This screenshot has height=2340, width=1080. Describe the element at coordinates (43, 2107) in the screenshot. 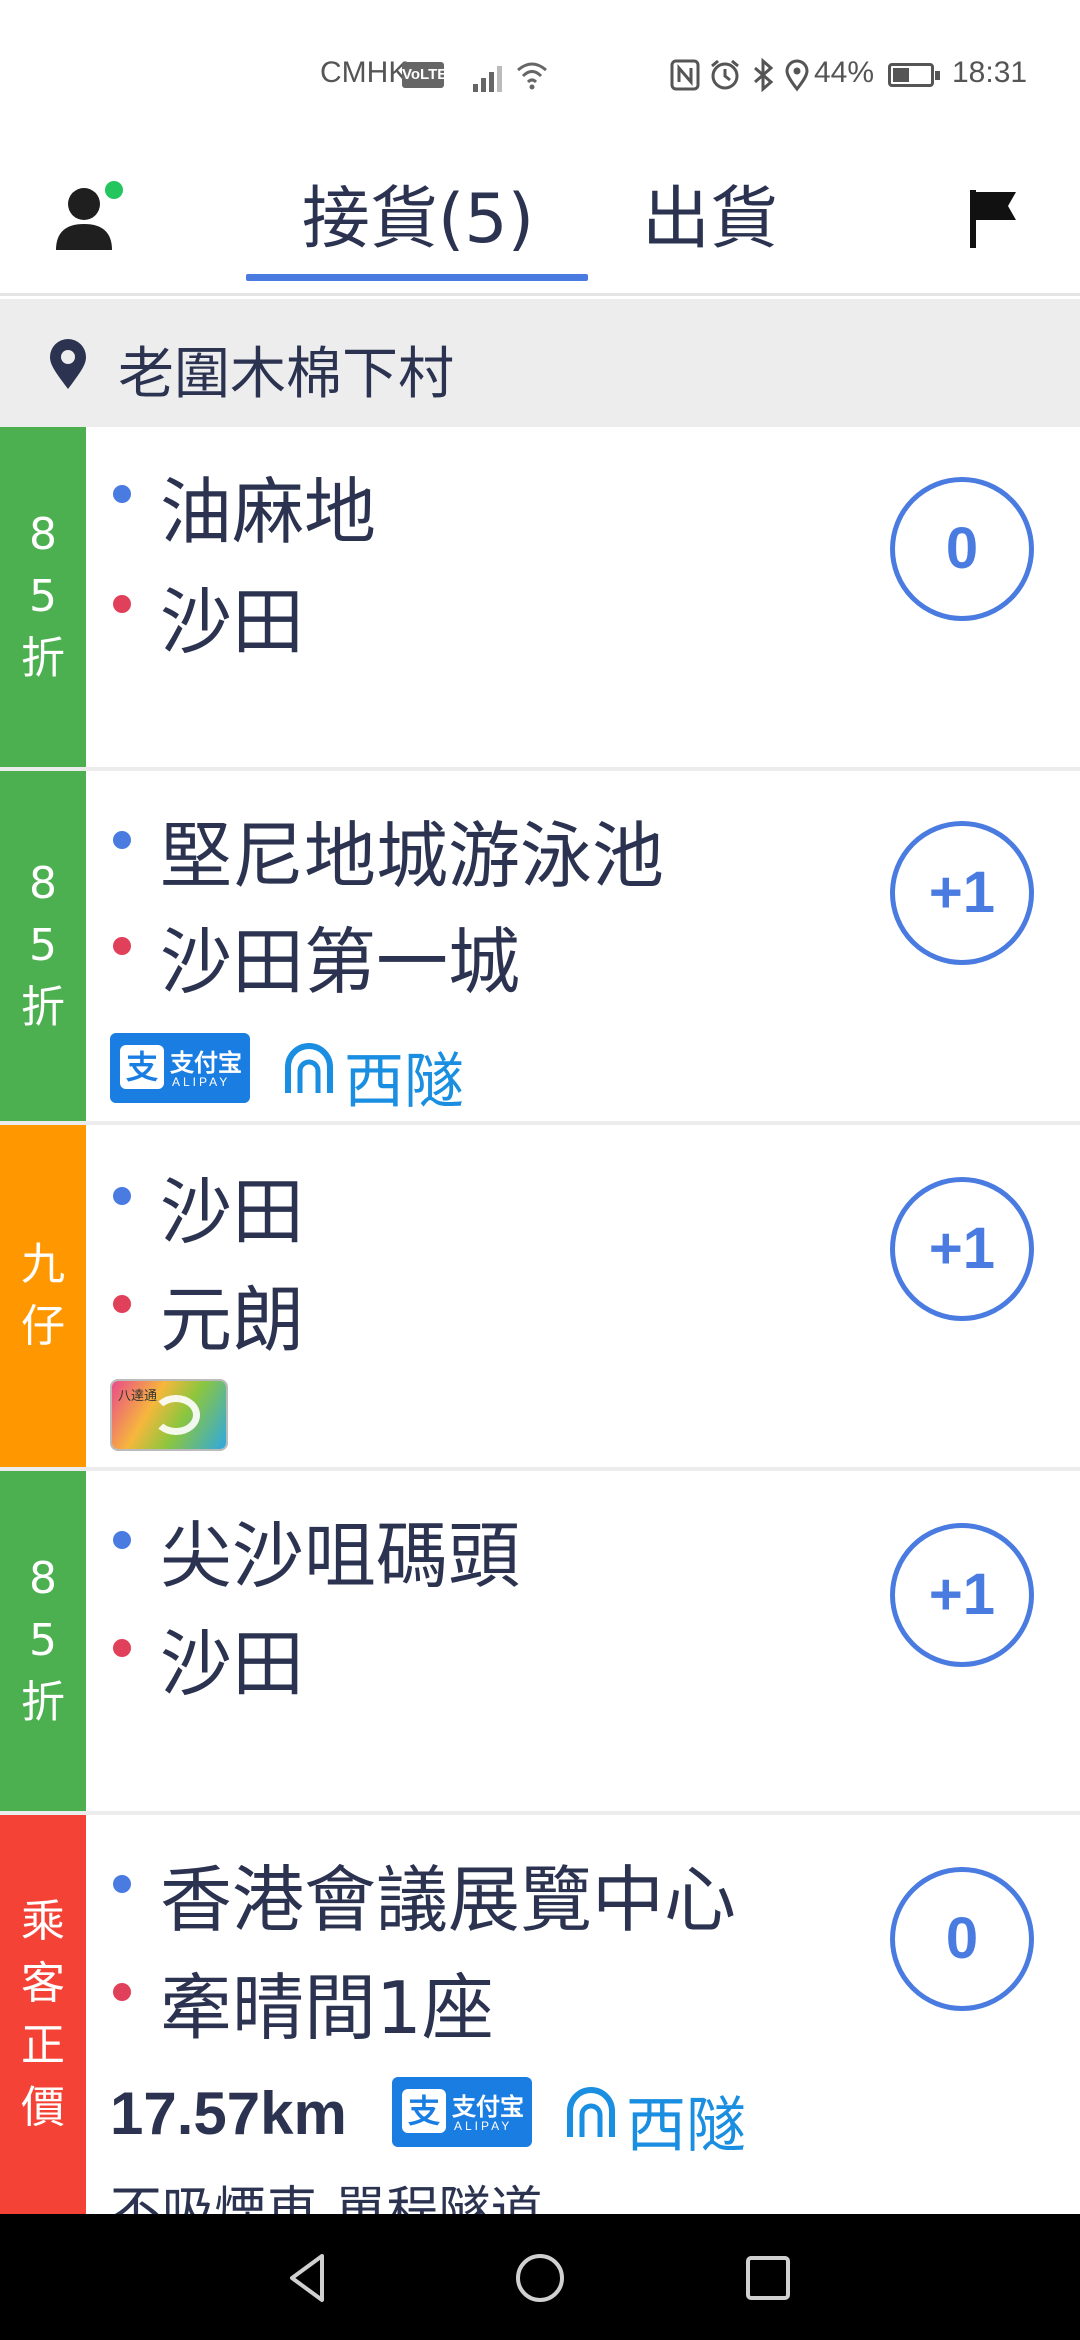

I see `fare-tag-char: 價` at that location.